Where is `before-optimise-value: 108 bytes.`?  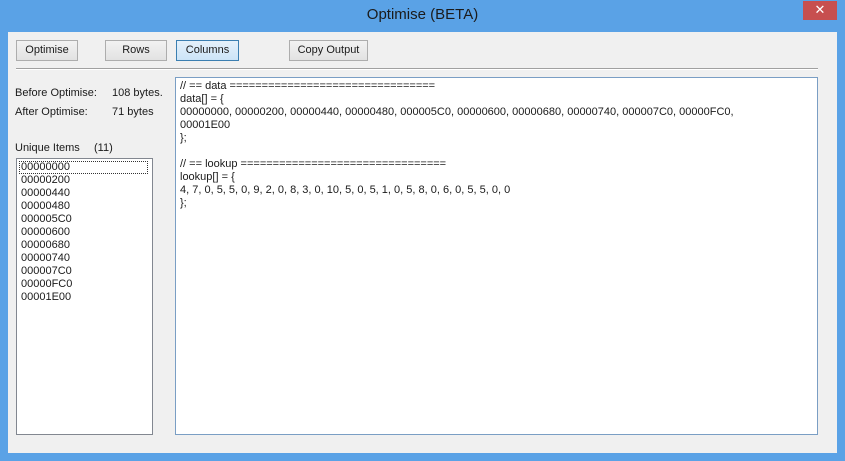
before-optimise-value: 108 bytes. is located at coordinates (137, 93).